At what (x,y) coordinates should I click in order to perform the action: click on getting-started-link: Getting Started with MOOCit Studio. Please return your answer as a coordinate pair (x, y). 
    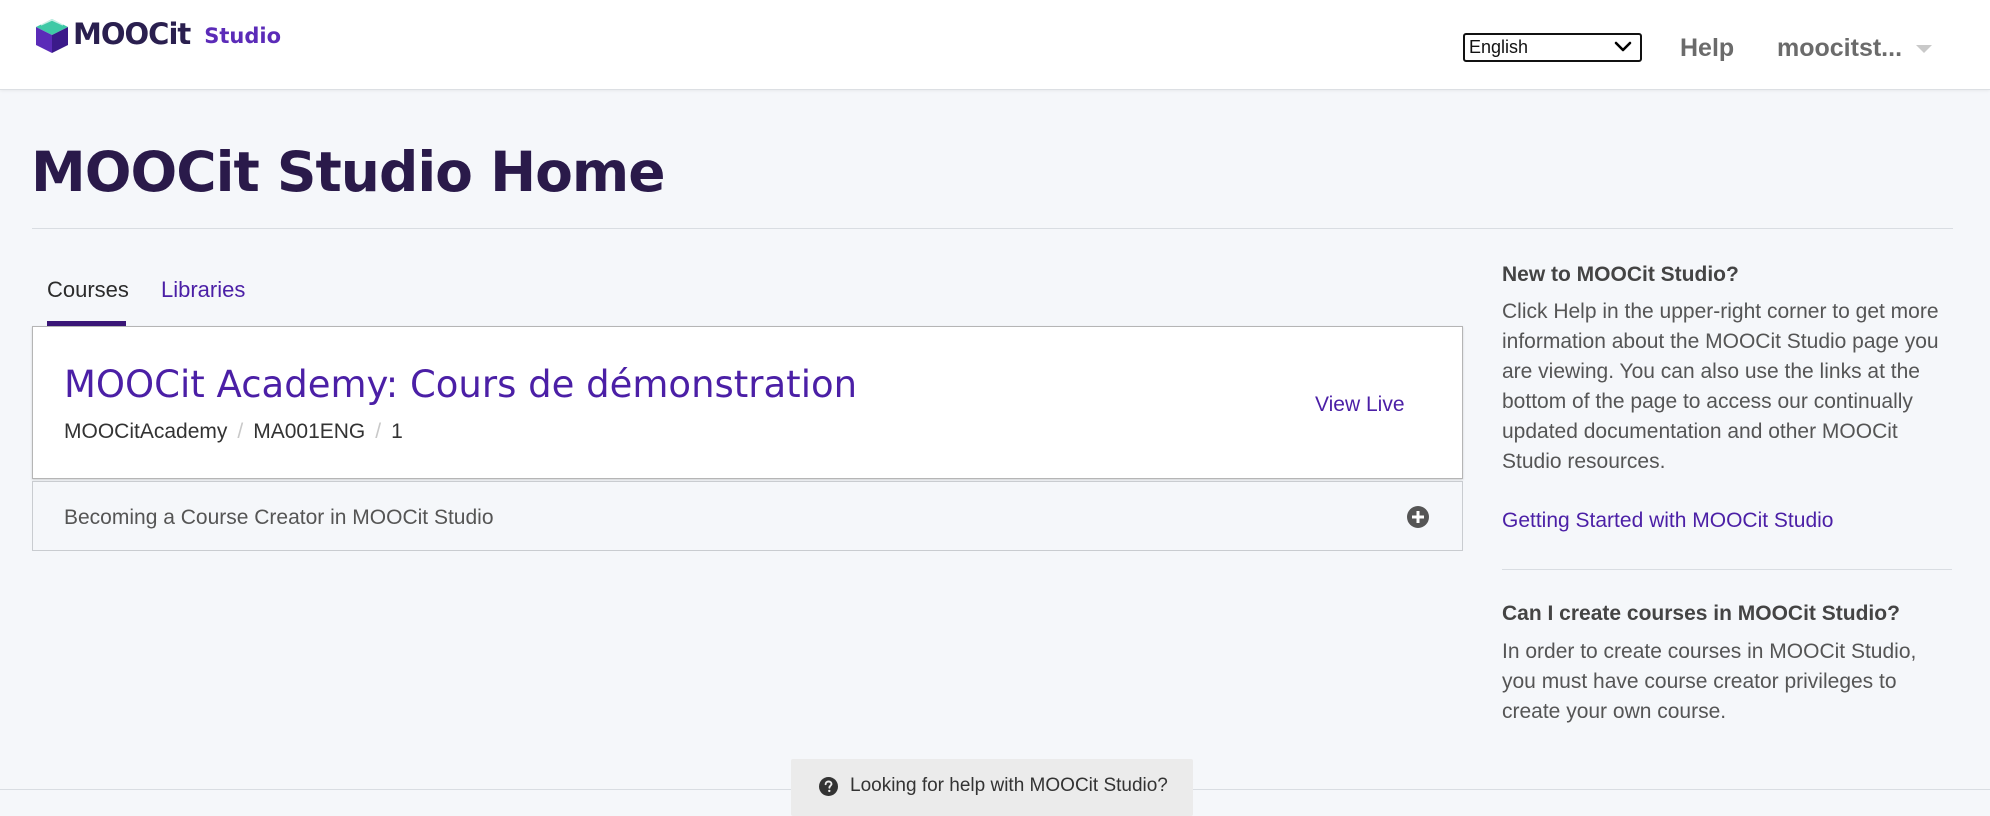
    Looking at the image, I should click on (1667, 521).